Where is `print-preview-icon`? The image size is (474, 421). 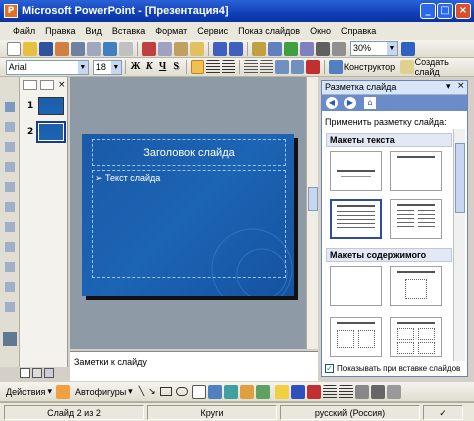
print-preview-icon is located at coordinates (94, 48).